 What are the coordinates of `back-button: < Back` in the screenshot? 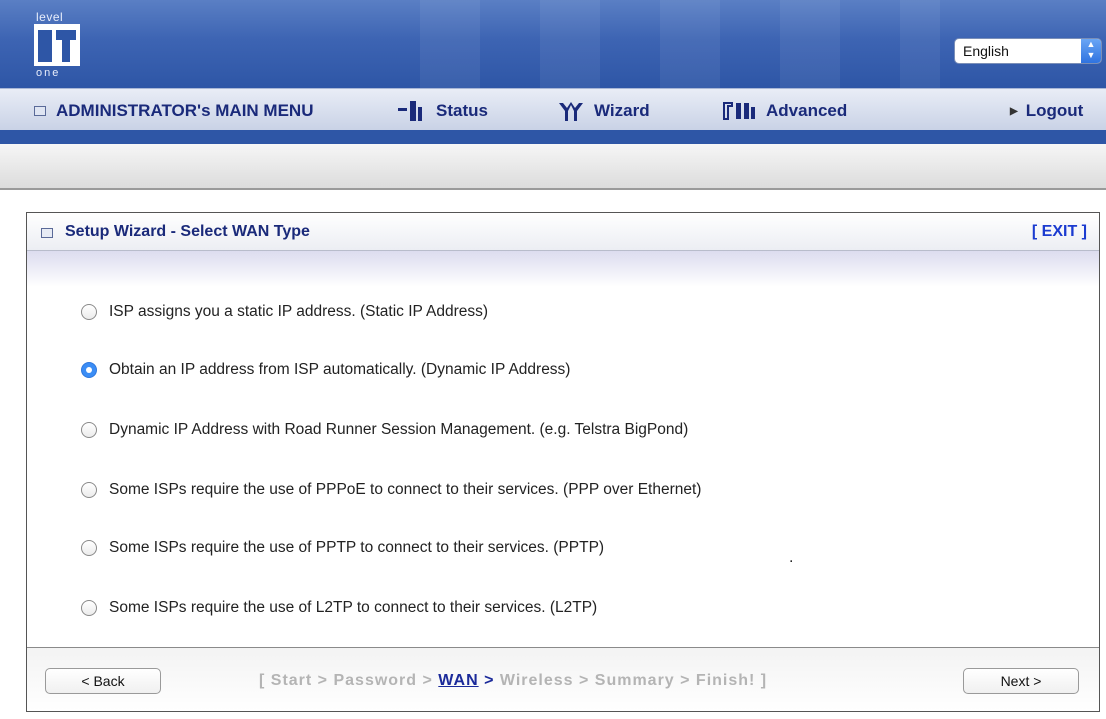 It's located at (103, 681).